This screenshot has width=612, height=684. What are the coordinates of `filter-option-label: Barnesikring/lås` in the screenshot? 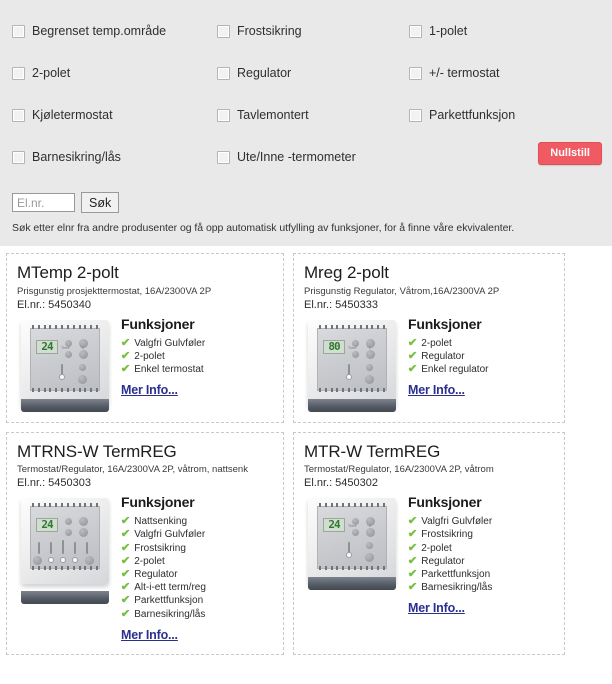 It's located at (76, 156).